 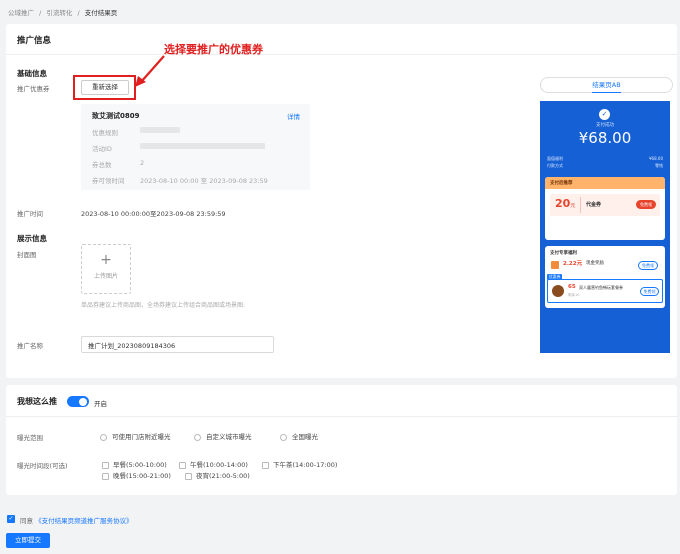 What do you see at coordinates (204, 181) in the screenshot?
I see `coupon-time-value: 2023-08-10 00:00 至 2023-09-08 23:59` at bounding box center [204, 181].